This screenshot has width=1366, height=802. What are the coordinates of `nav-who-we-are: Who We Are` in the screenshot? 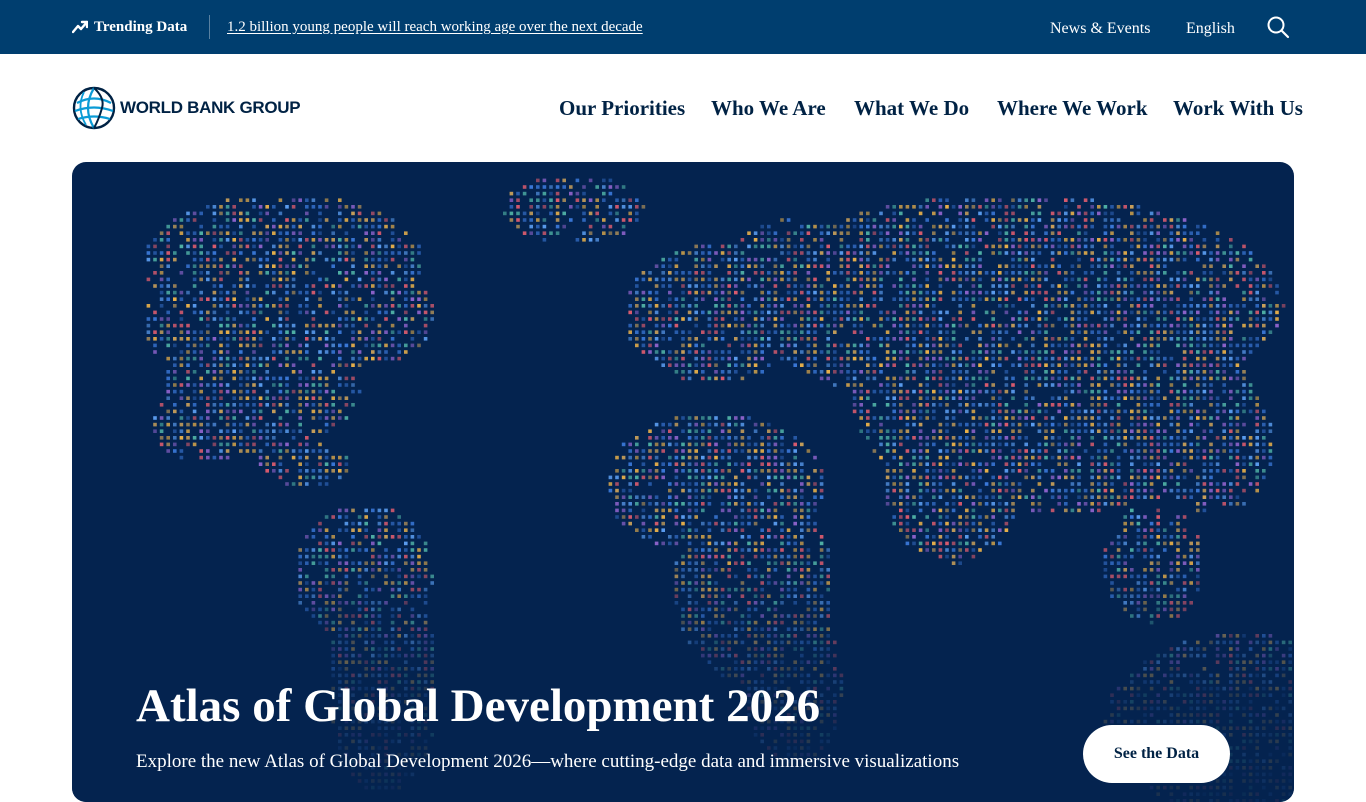 It's located at (768, 108).